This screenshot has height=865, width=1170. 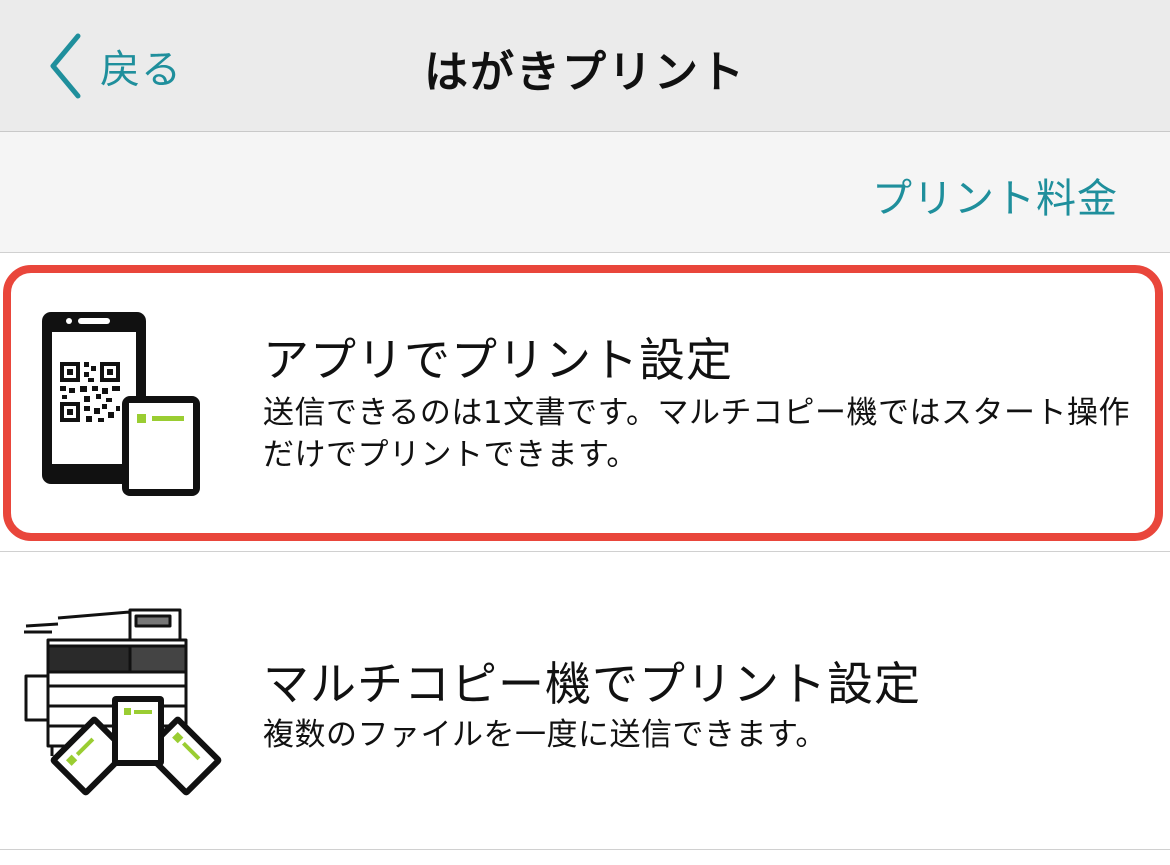 I want to click on option-description: 複数のファイルを一度に送信できます。, so click(x=545, y=735).